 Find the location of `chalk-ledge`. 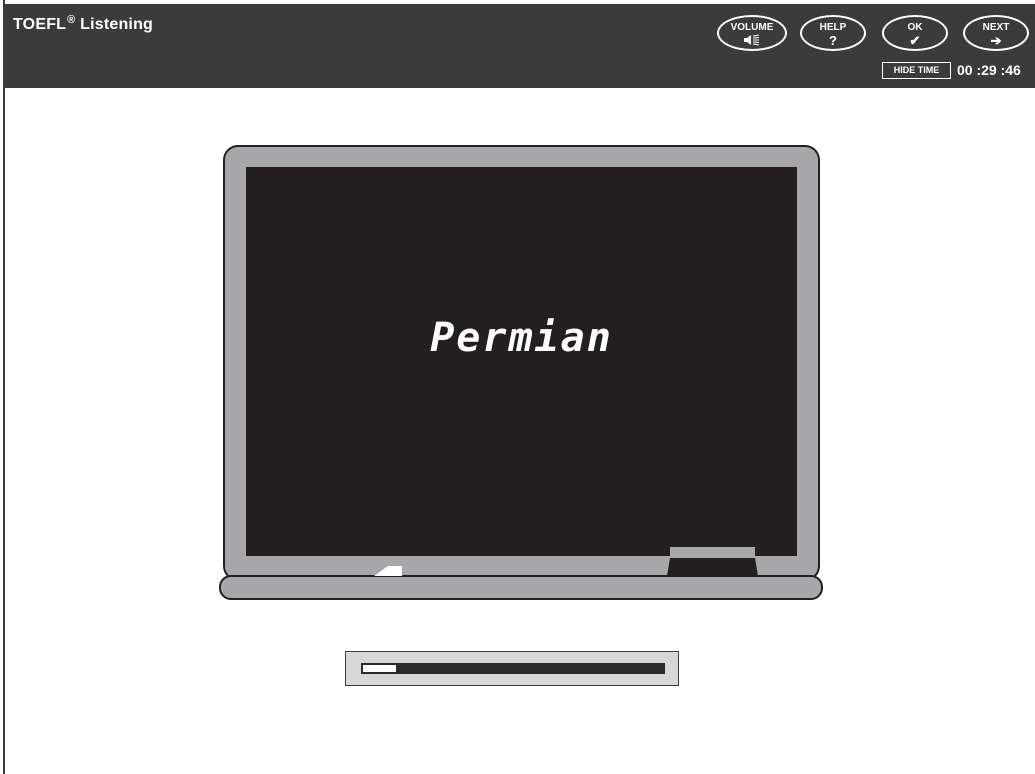

chalk-ledge is located at coordinates (521, 587).